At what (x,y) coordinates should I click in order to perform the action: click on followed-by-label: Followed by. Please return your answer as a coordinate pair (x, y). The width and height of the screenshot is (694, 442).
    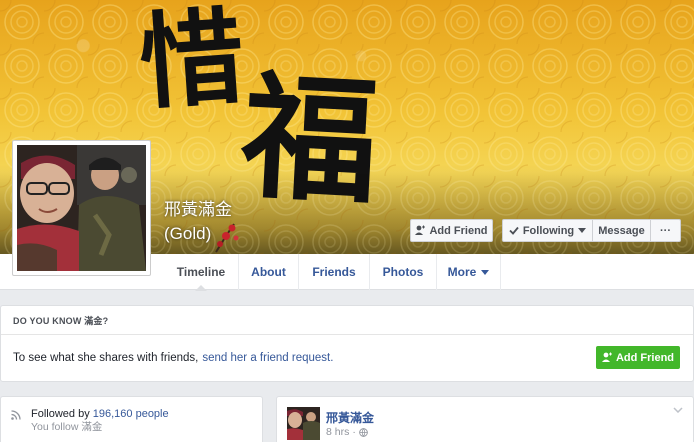
    Looking at the image, I should click on (60, 414).